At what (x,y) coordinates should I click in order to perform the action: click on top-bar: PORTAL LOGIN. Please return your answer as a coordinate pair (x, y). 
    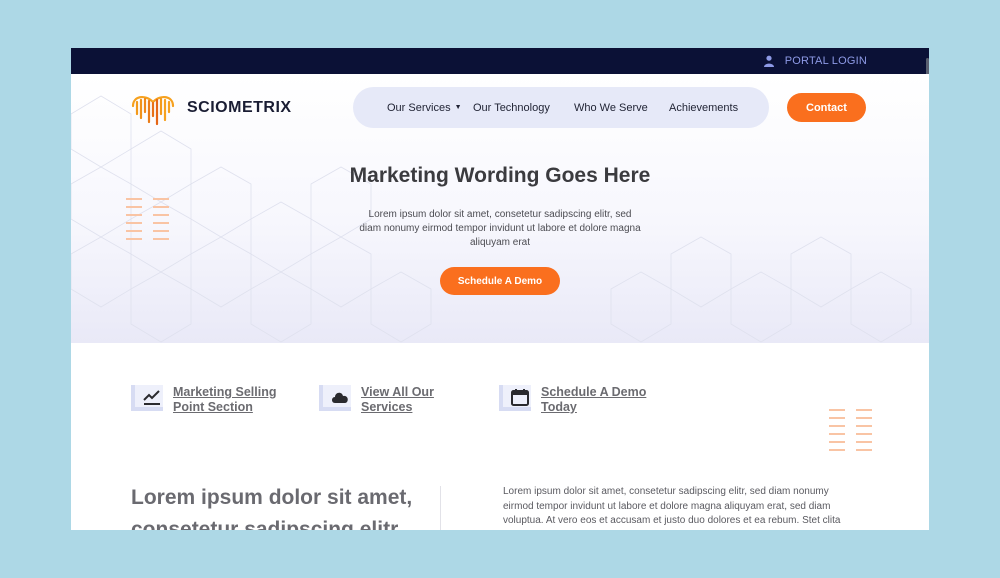
    Looking at the image, I should click on (500, 61).